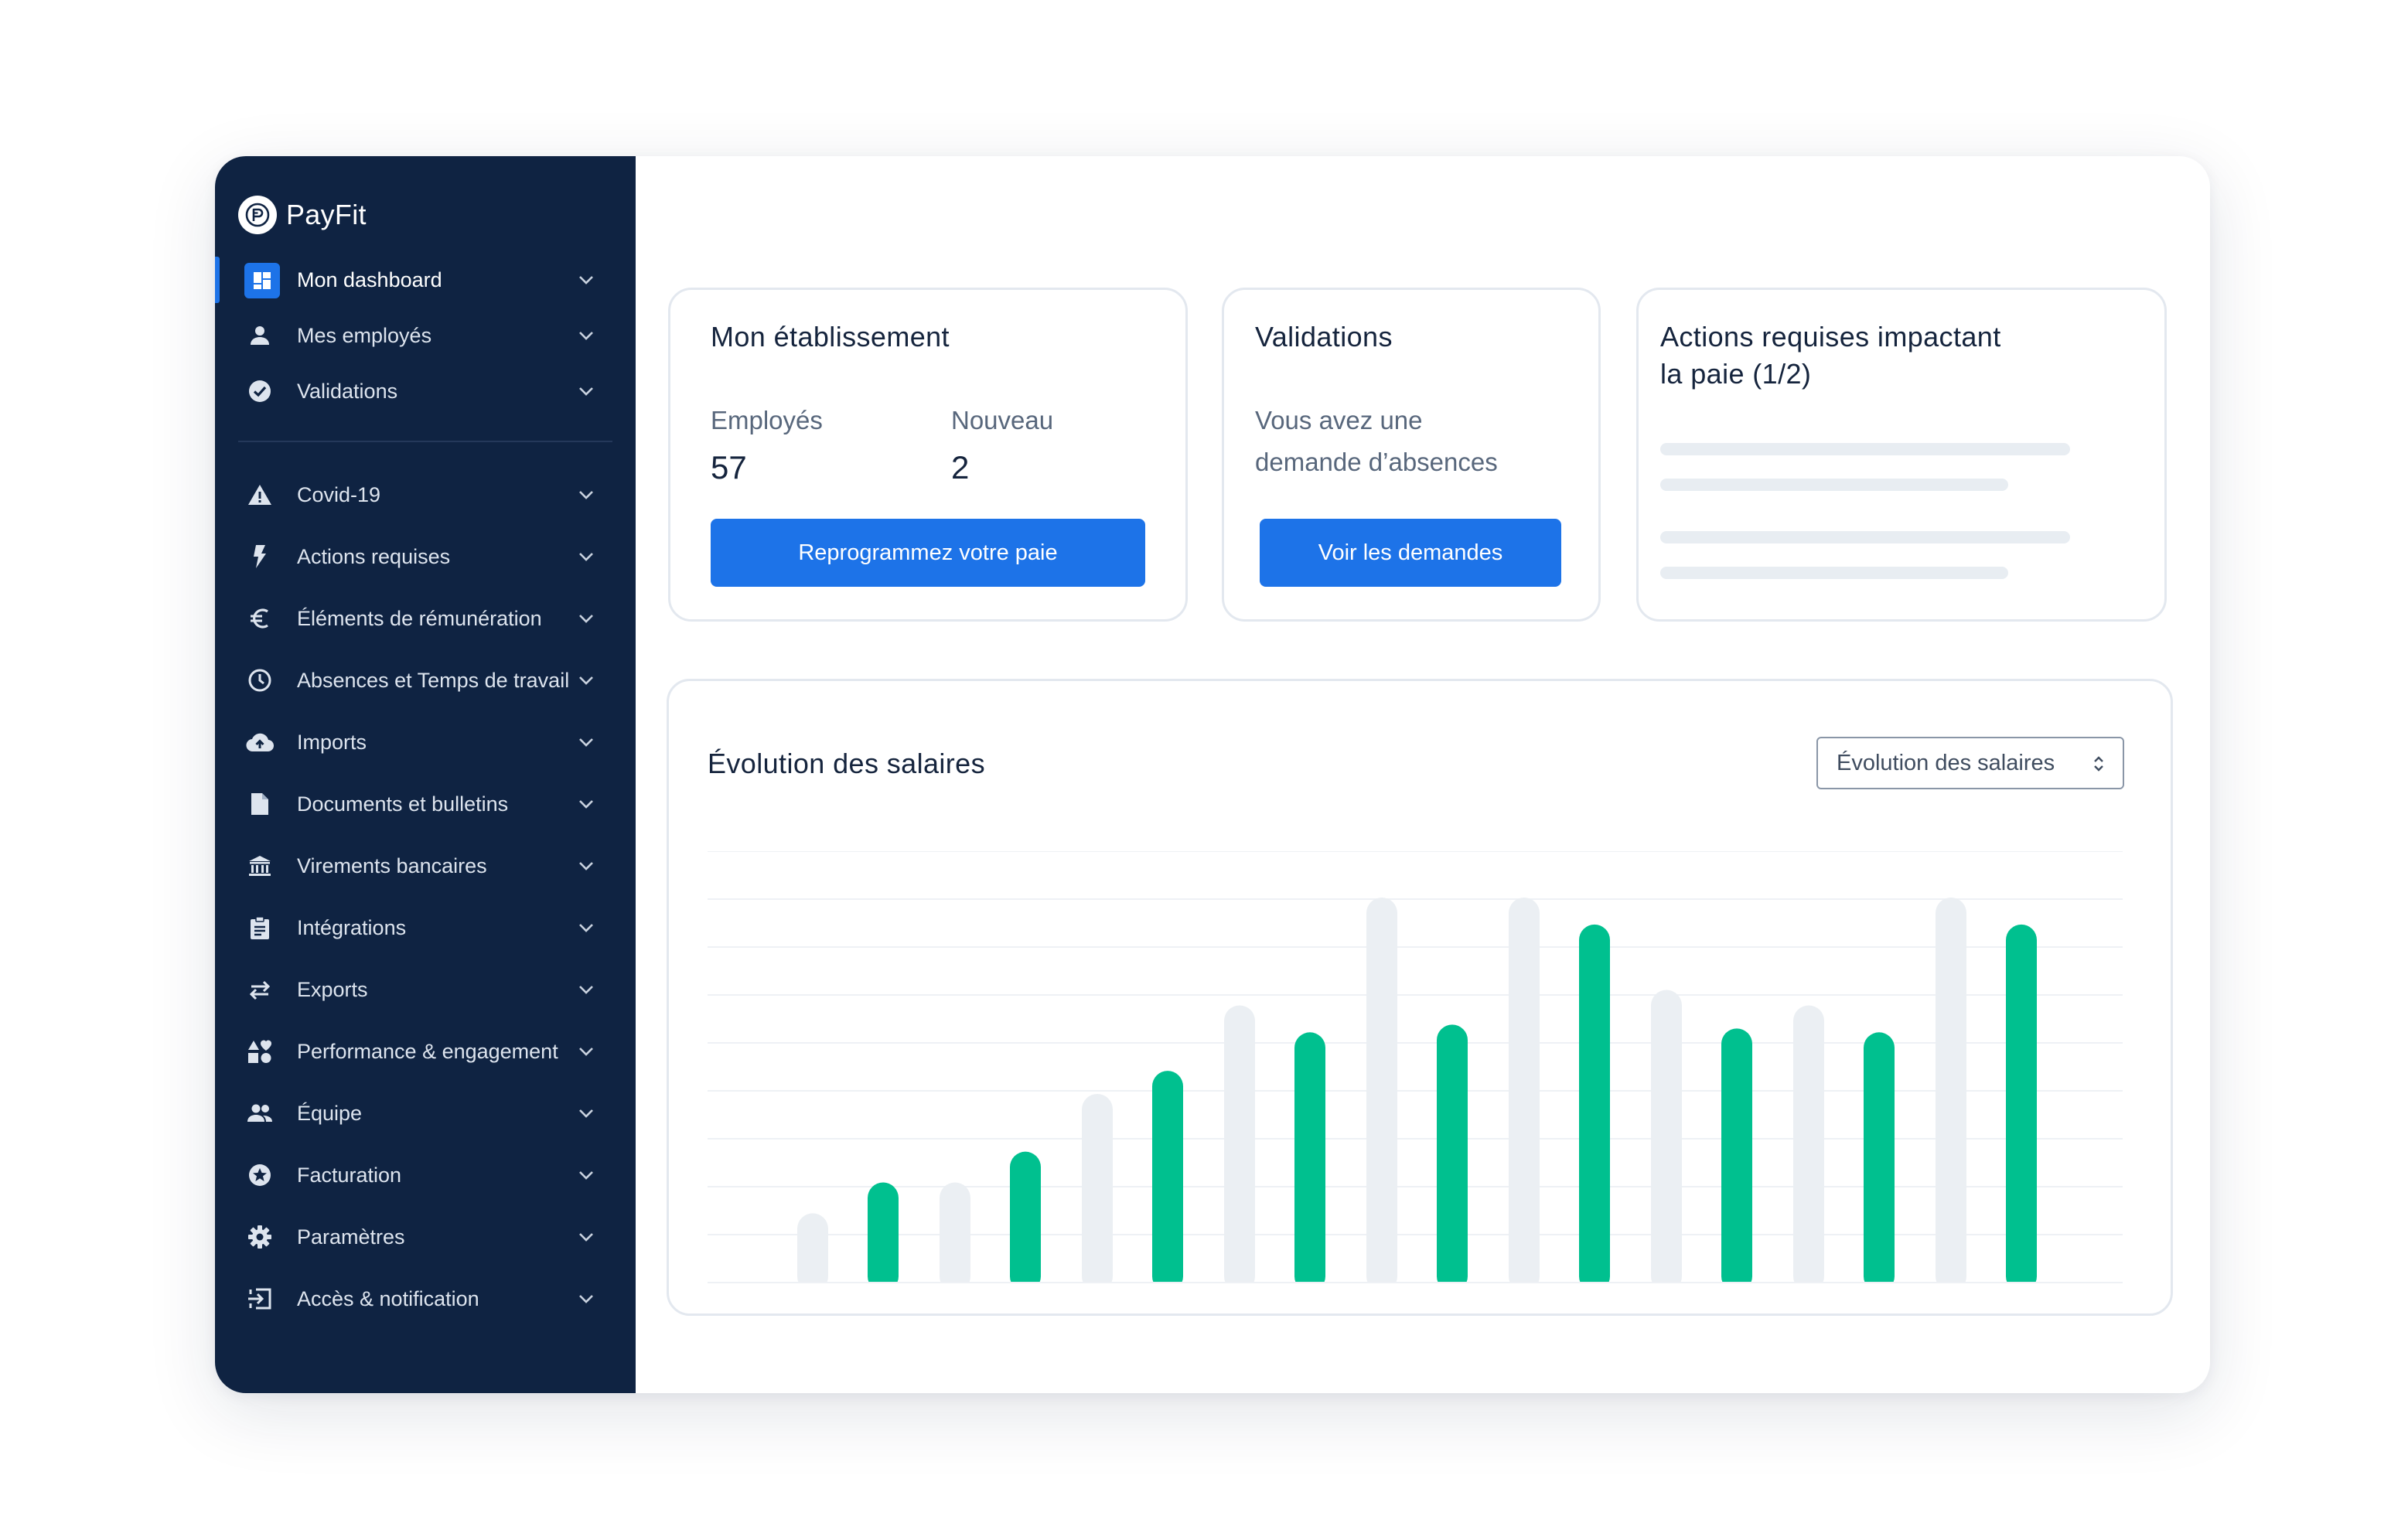 The height and width of the screenshot is (1540, 2408). Describe the element at coordinates (332, 742) in the screenshot. I see `sidebar-item-label: Imports` at that location.